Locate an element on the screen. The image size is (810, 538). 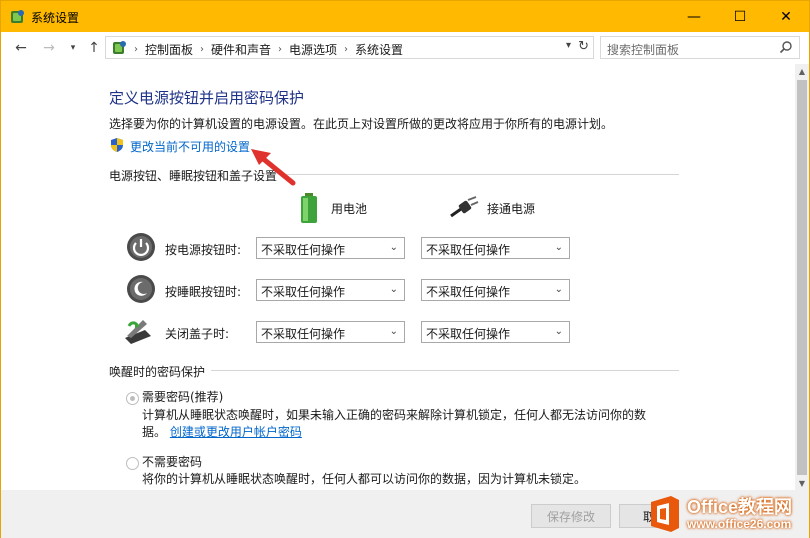
close-lid-battery-select: 不采取任何操作 ⌄ is located at coordinates (330, 332).